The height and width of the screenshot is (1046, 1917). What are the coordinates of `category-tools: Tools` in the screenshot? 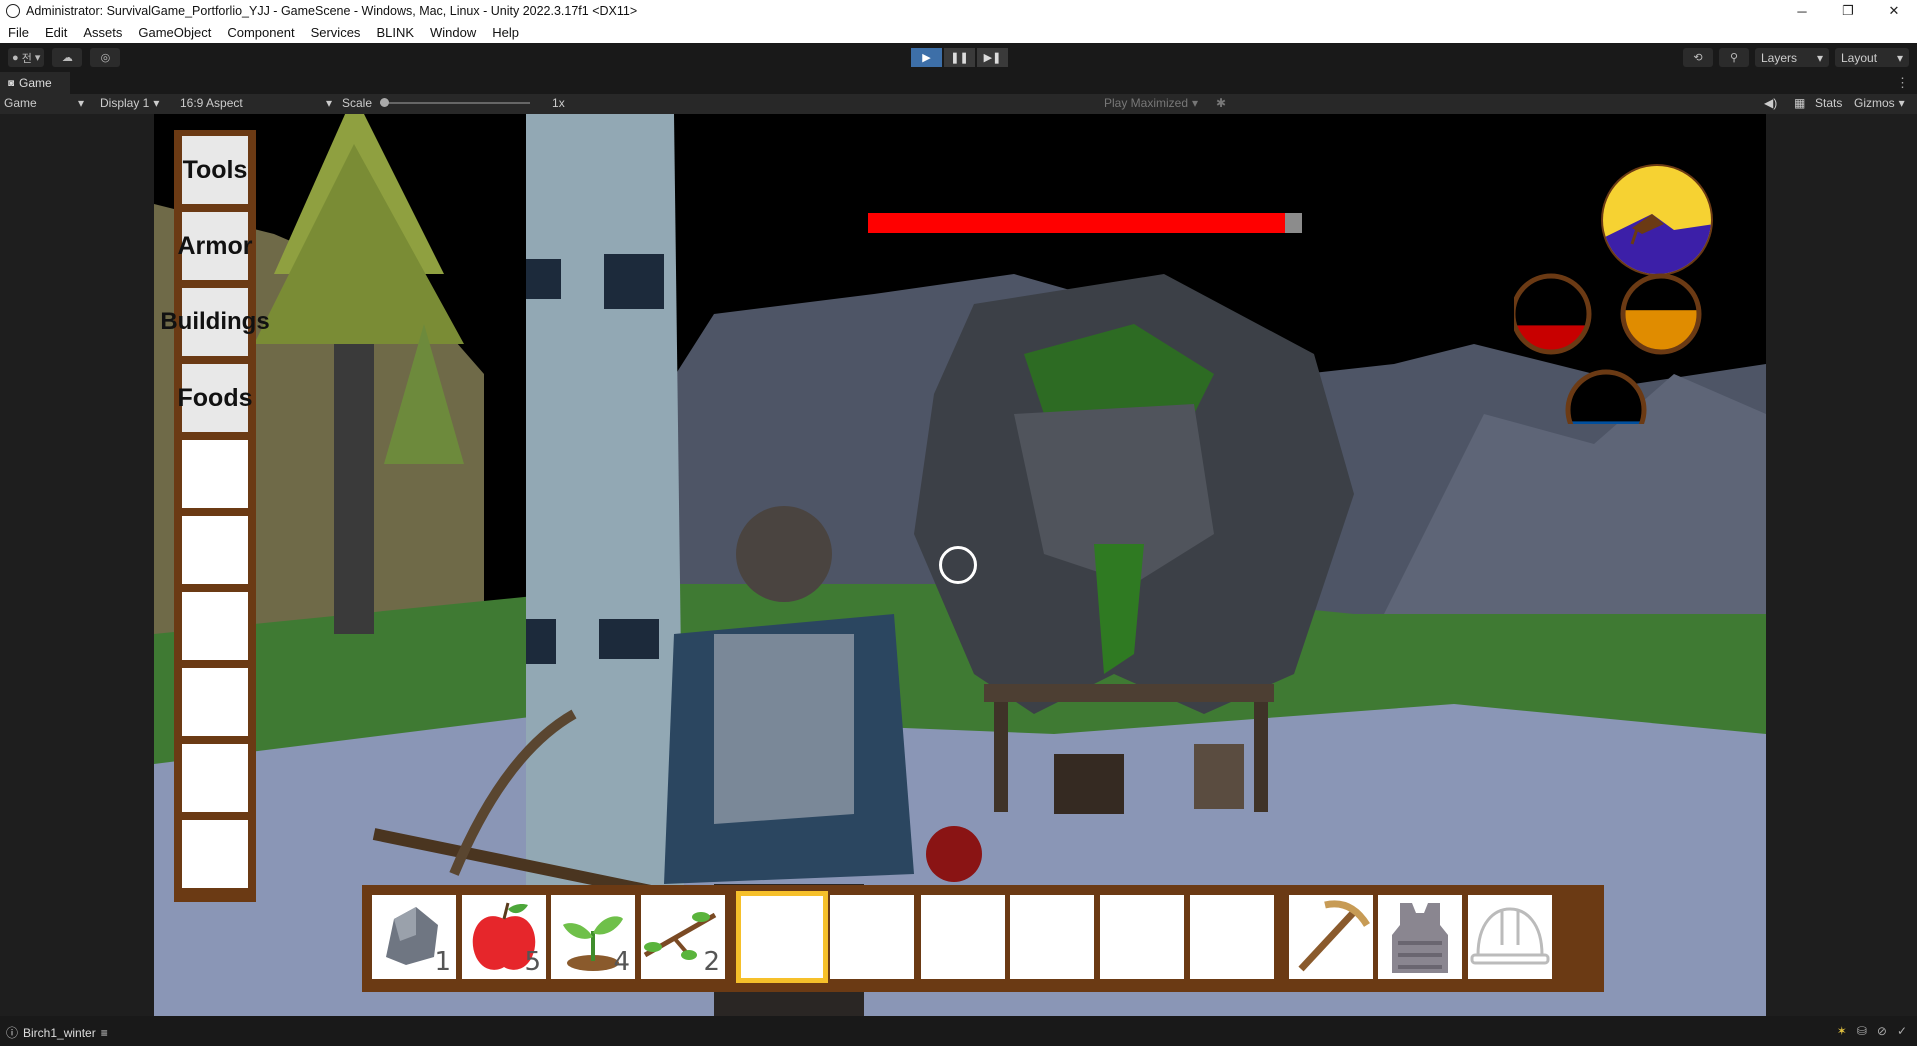 It's located at (215, 170).